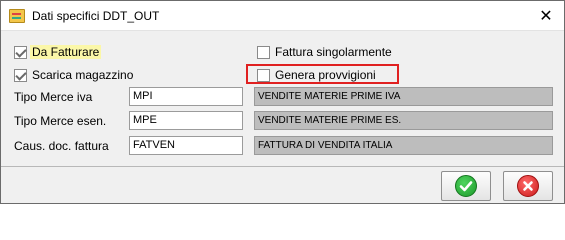 Image resolution: width=565 pixels, height=240 pixels. I want to click on caus-doc-fattura-label: Caus. doc. fattura, so click(61, 146).